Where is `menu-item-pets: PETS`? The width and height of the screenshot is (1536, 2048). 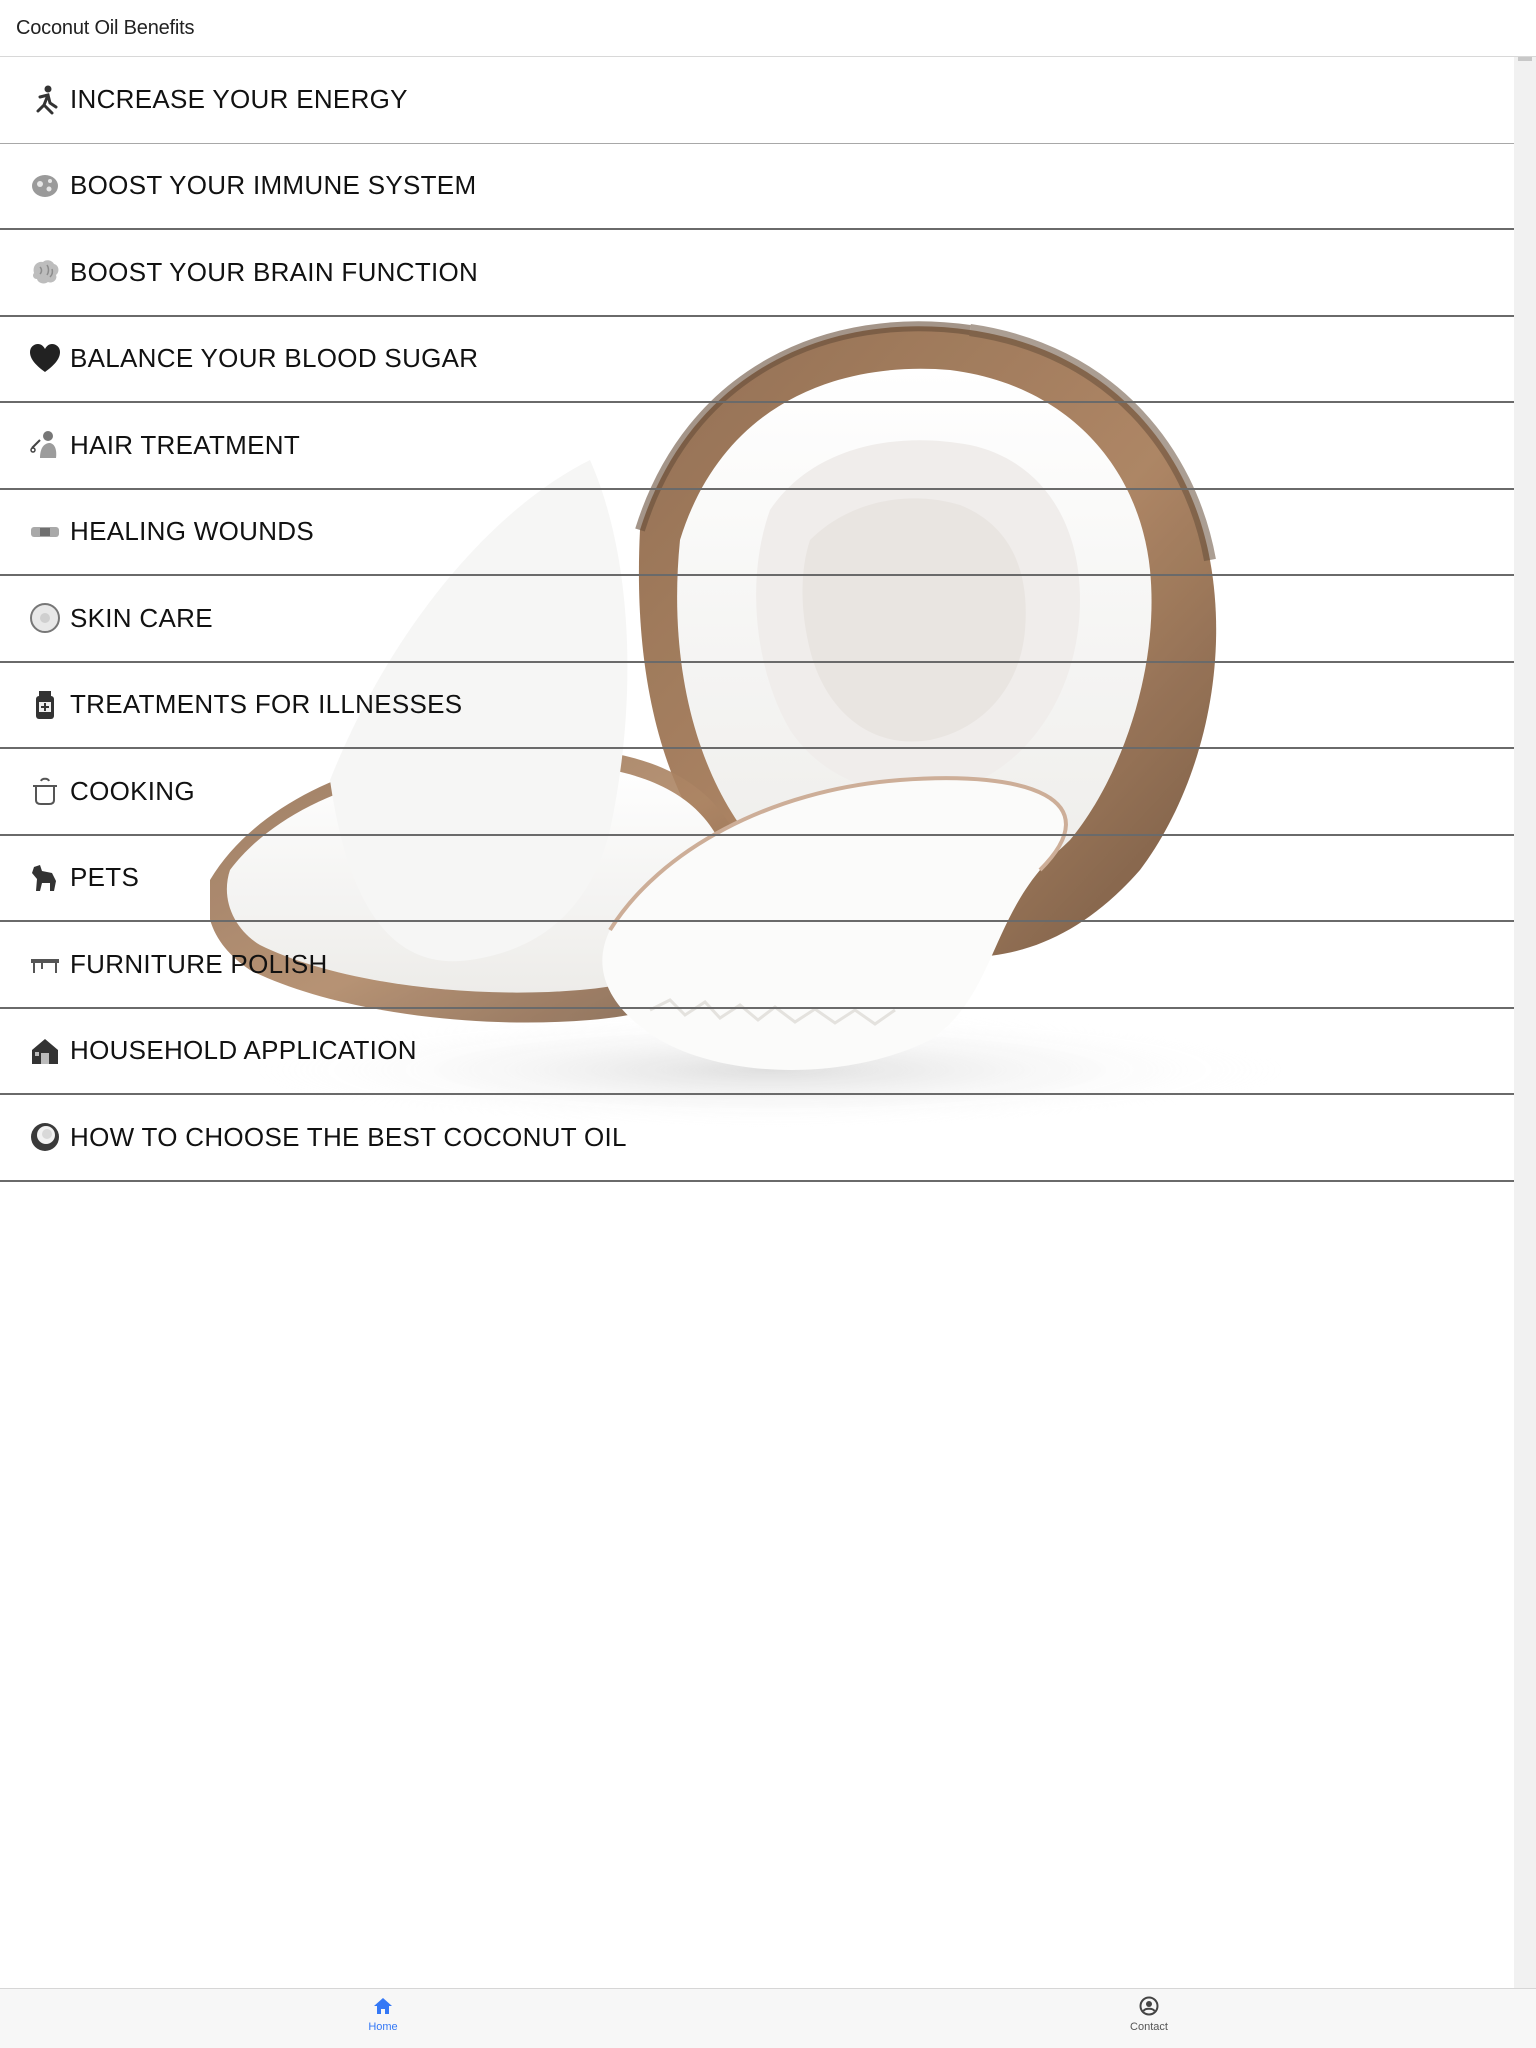 menu-item-pets: PETS is located at coordinates (757, 879).